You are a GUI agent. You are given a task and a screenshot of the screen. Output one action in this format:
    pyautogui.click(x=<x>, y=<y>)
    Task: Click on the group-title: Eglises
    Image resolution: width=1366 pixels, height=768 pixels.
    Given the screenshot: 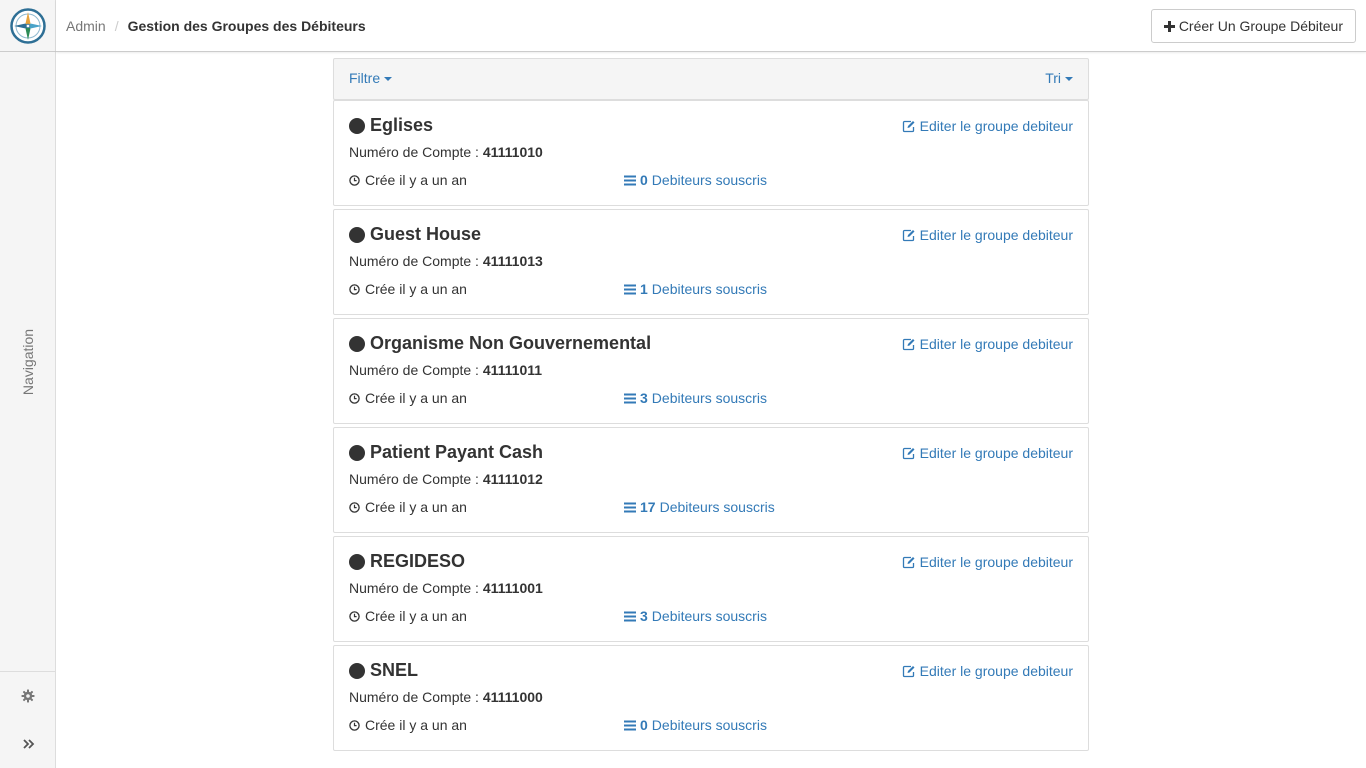 What is the action you would take?
    pyautogui.click(x=391, y=125)
    